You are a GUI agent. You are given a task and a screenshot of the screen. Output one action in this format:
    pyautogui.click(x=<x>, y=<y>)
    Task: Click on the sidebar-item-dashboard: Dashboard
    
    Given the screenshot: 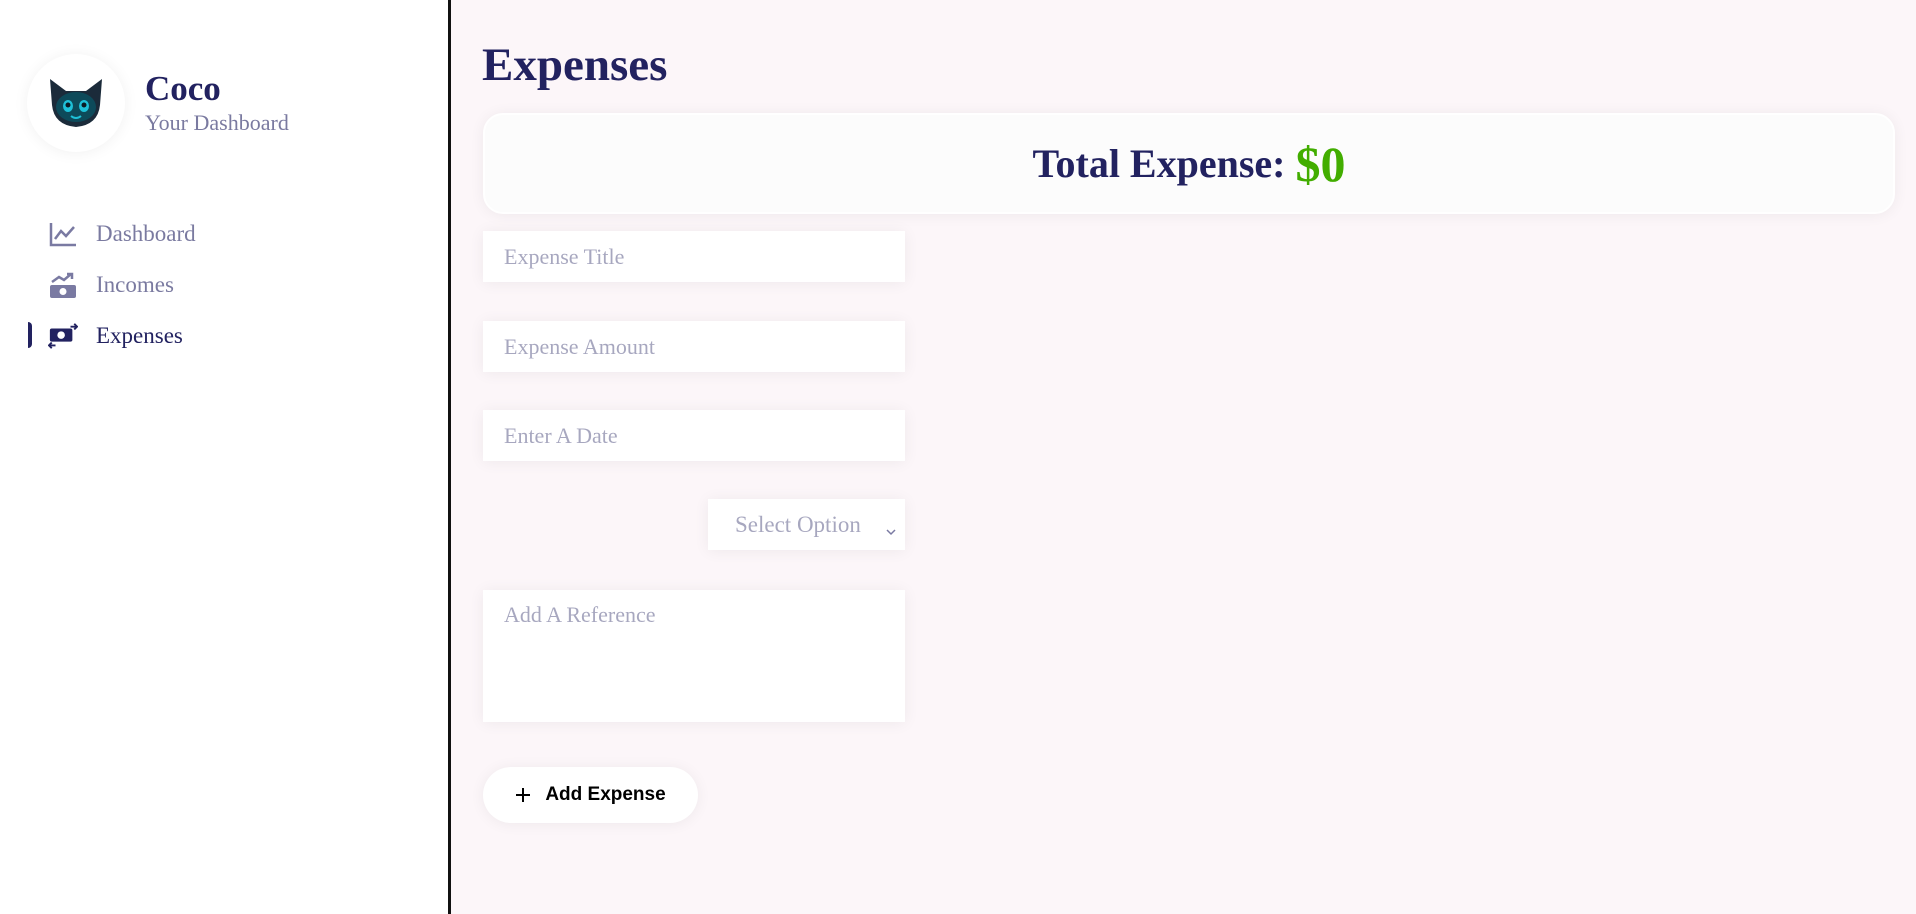 What is the action you would take?
    pyautogui.click(x=112, y=233)
    